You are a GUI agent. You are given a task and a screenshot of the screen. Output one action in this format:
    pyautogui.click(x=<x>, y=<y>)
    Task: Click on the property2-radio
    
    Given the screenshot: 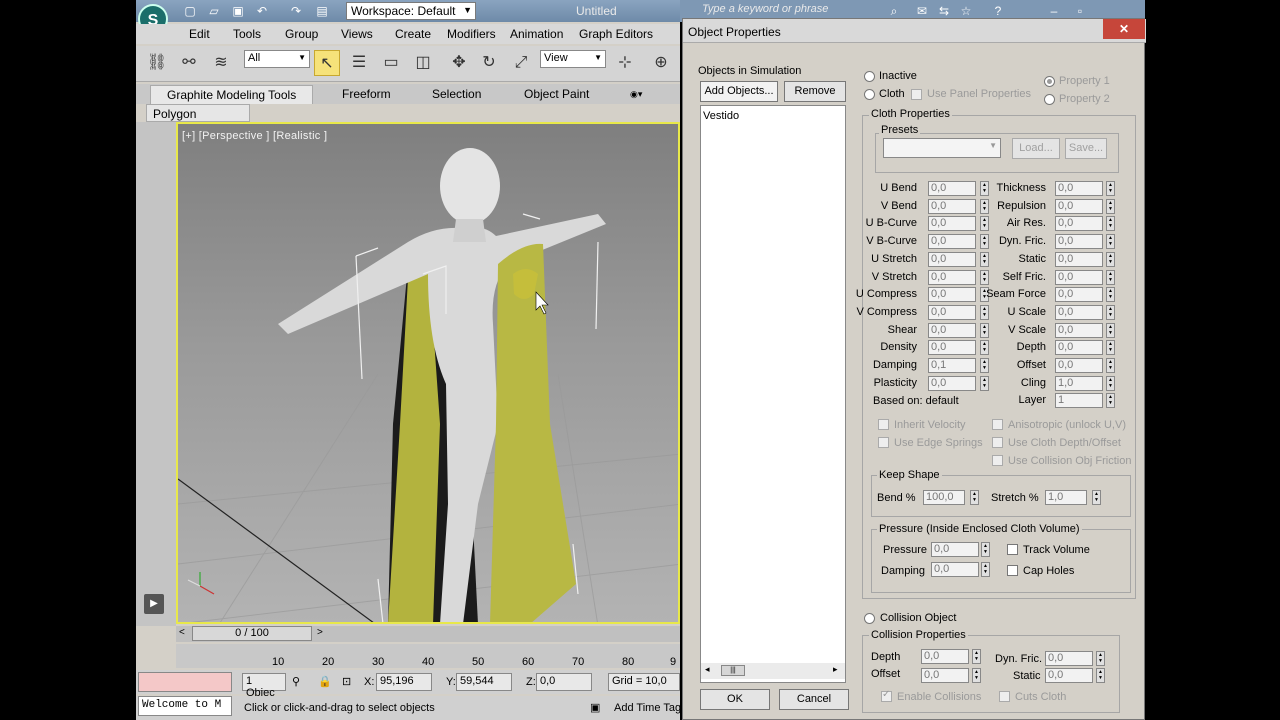 What is the action you would take?
    pyautogui.click(x=1049, y=99)
    